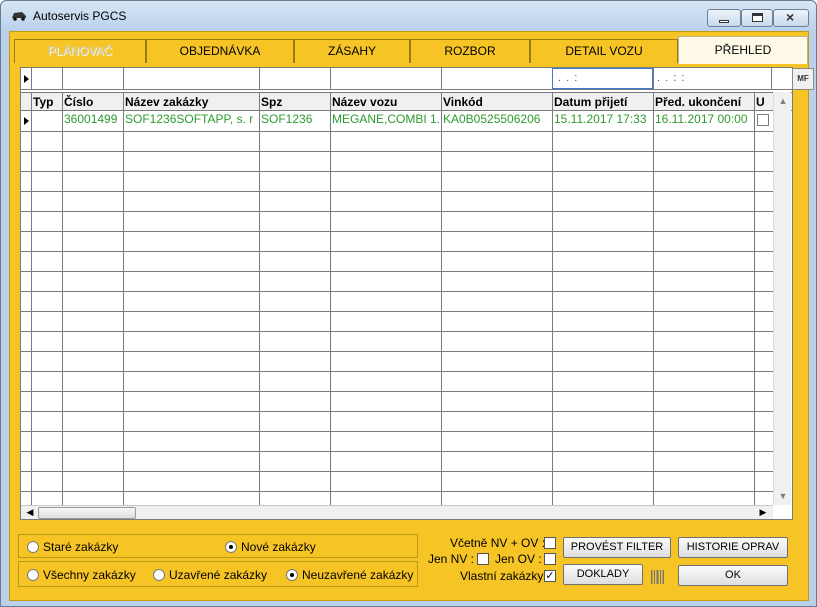  I want to click on vcetne-nv-ov-checkbox, so click(550, 543).